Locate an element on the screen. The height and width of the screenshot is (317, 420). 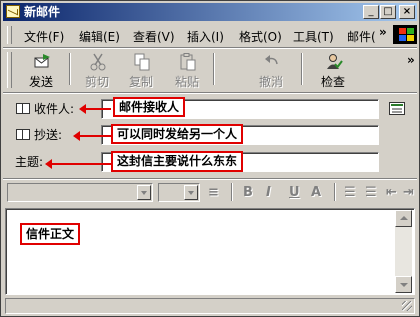
italic-button: I is located at coordinates (268, 192).